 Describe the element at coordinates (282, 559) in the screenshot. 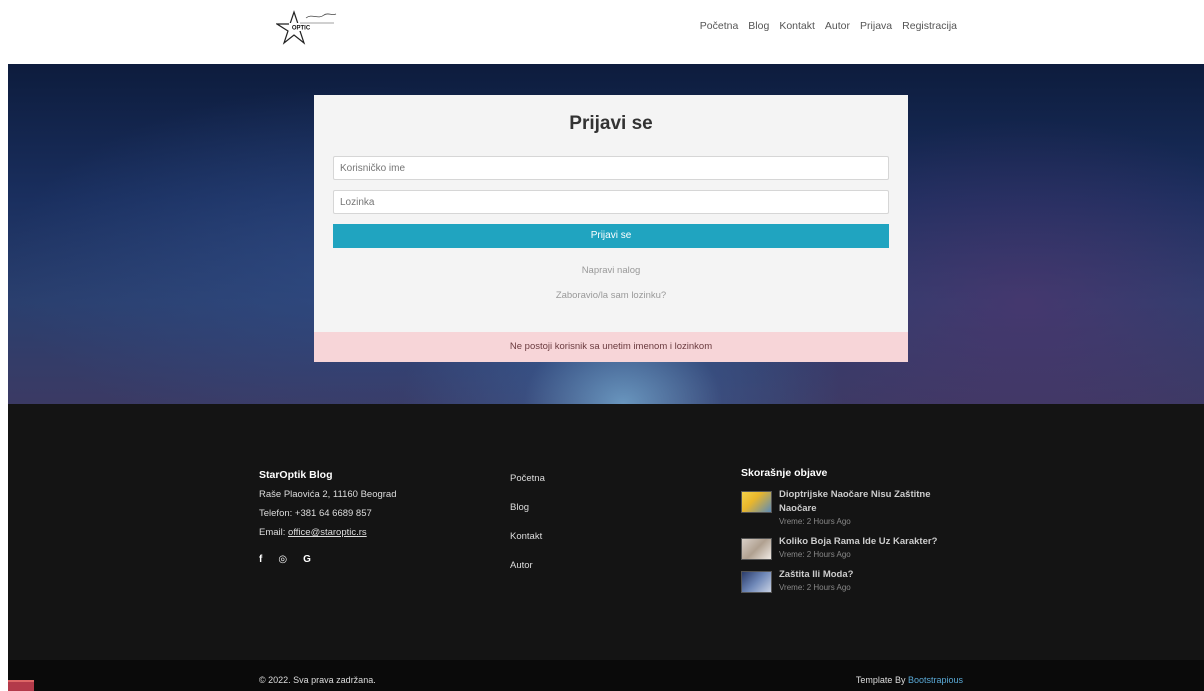

I see `instagram-icon: ◎` at that location.